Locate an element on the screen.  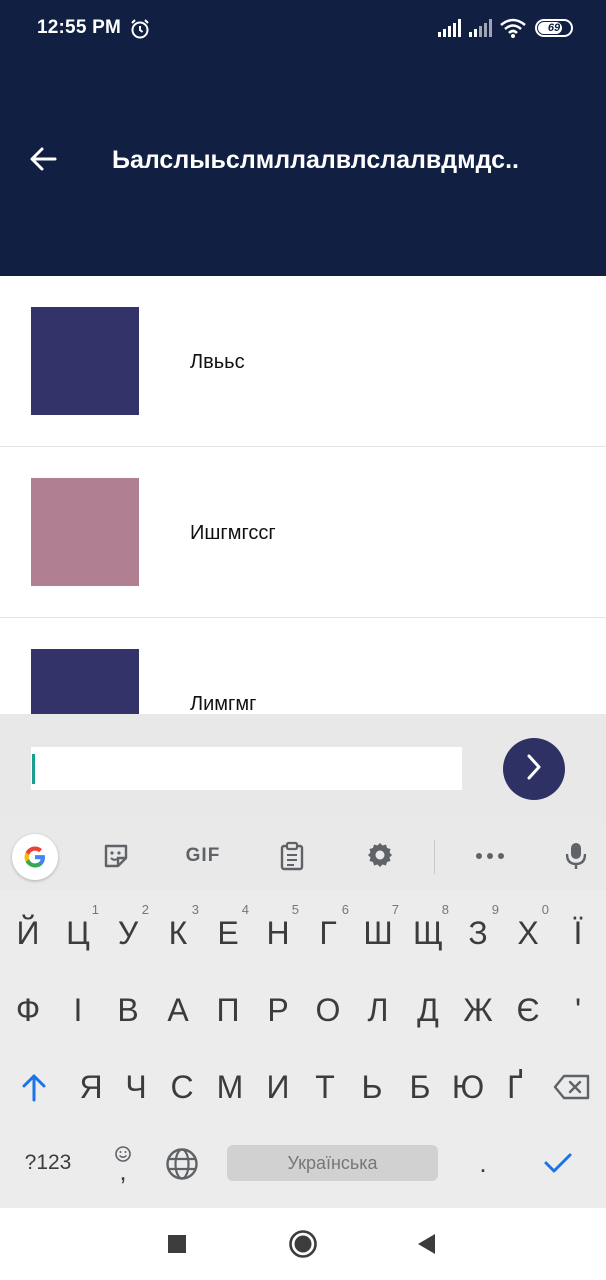
battery-level: 69 is located at coordinates (554, 28).